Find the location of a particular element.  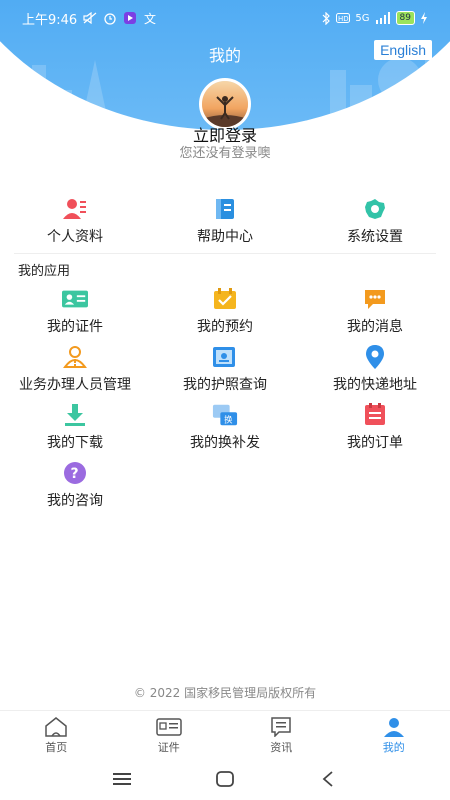

mute-icon is located at coordinates (90, 18).